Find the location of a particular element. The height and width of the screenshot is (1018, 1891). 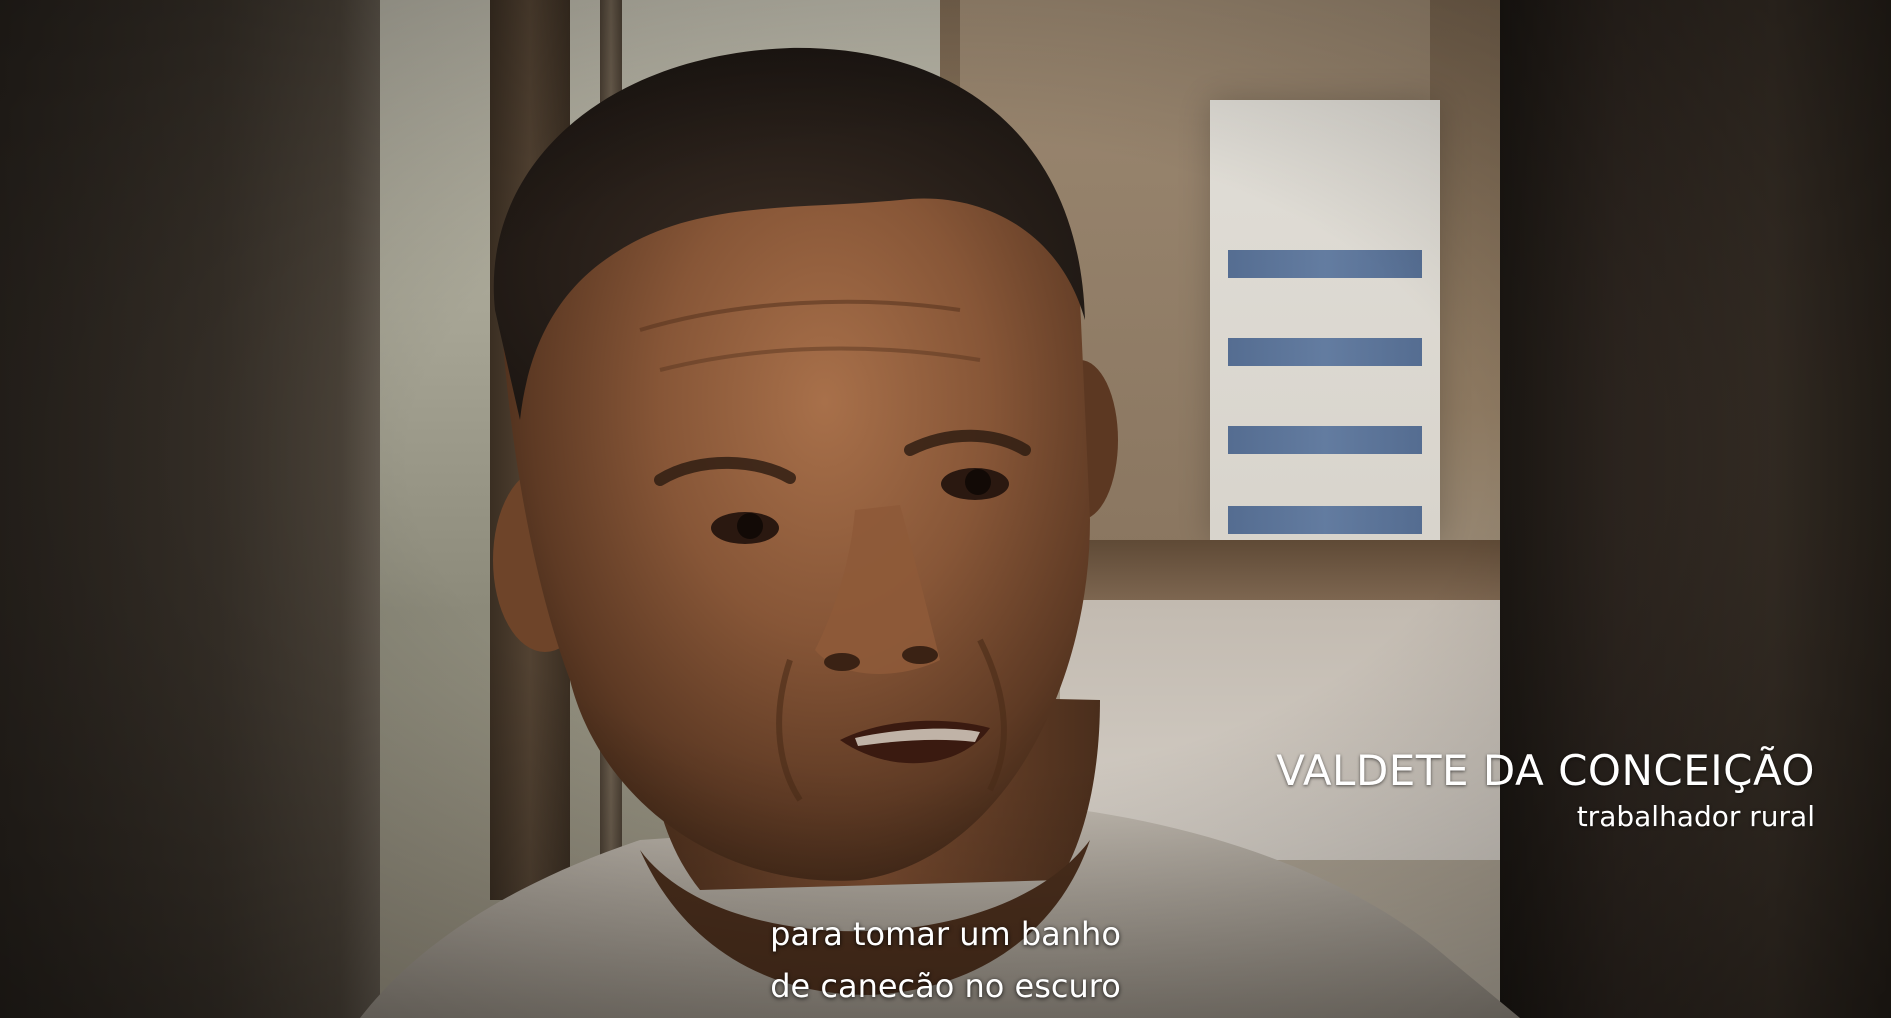

lower-third: VALDETE DA CONCEIÇÃO trabalhador rural is located at coordinates (1545, 790).